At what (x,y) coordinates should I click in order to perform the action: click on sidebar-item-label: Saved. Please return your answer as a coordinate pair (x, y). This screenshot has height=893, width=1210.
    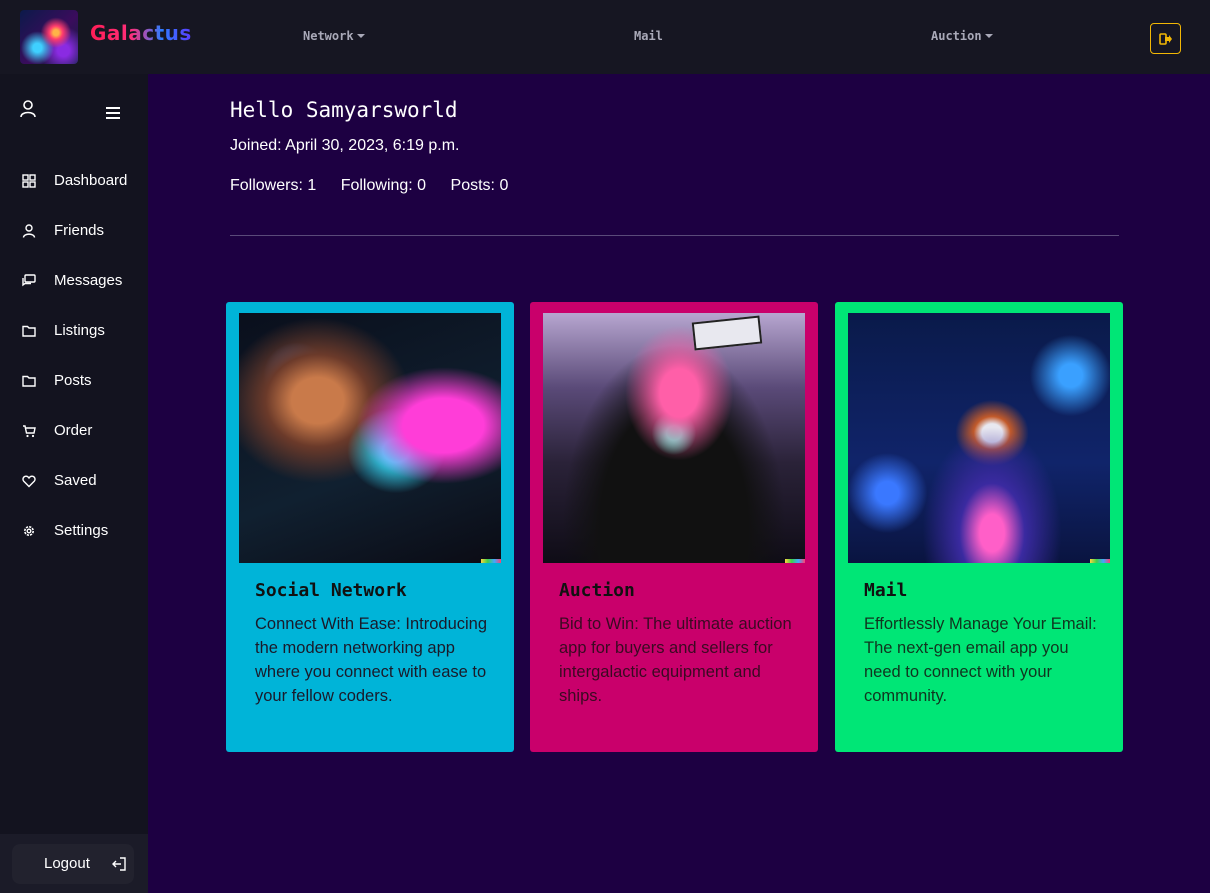
    Looking at the image, I should click on (75, 480).